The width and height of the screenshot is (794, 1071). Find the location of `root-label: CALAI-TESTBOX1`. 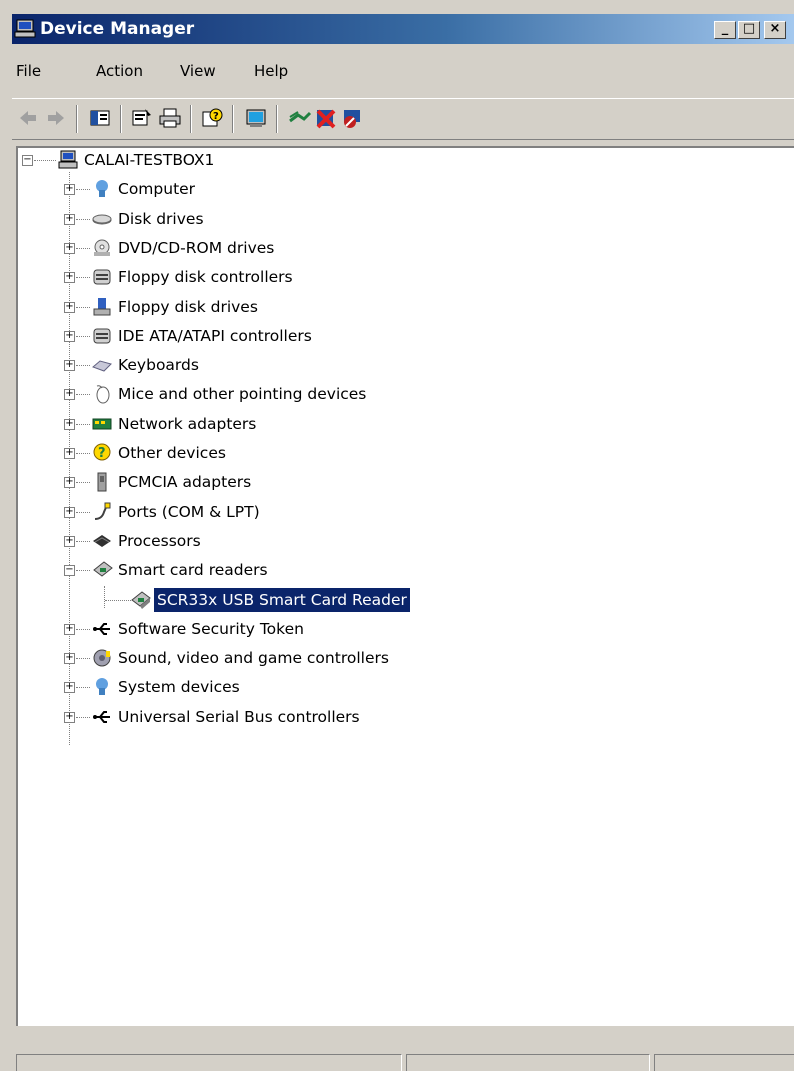

root-label: CALAI-TESTBOX1 is located at coordinates (149, 160).